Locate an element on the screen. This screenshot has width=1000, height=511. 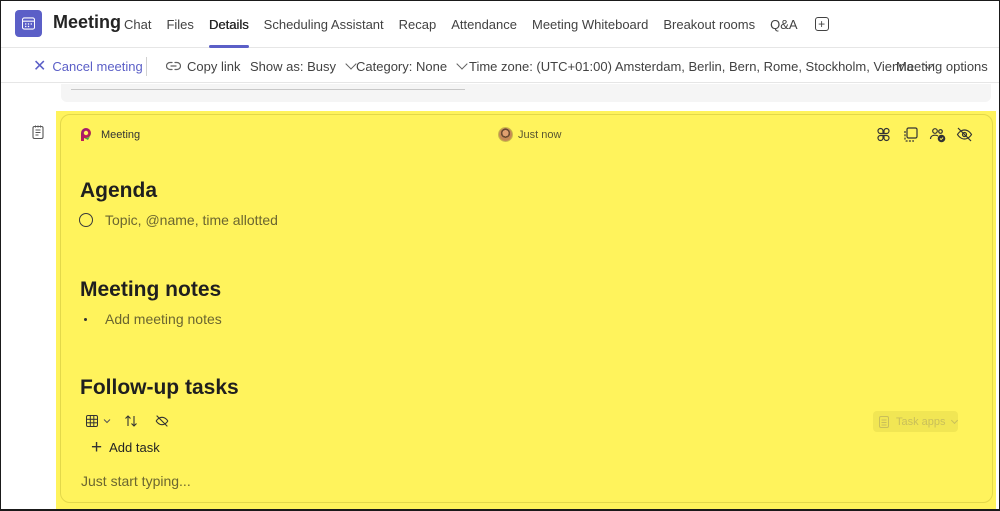
add-tab-button: + is located at coordinates (821, 24).